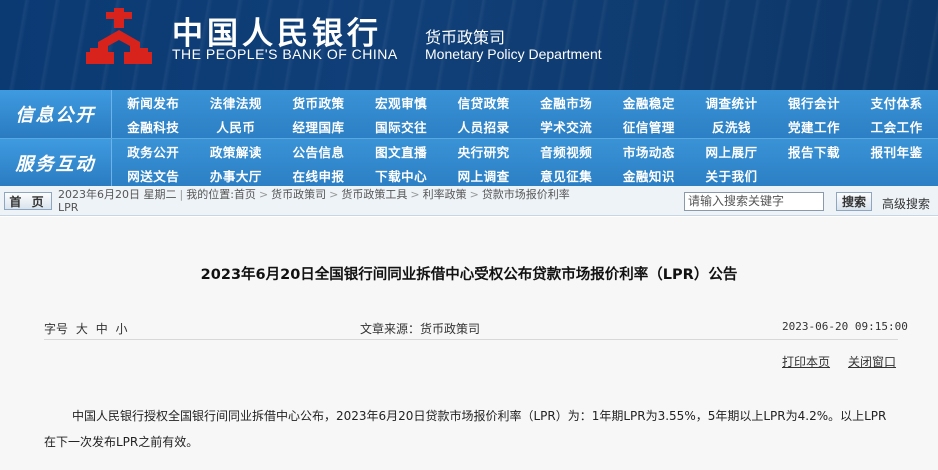 This screenshot has height=470, width=938. What do you see at coordinates (649, 151) in the screenshot?
I see `nav-item: 市场动态` at bounding box center [649, 151].